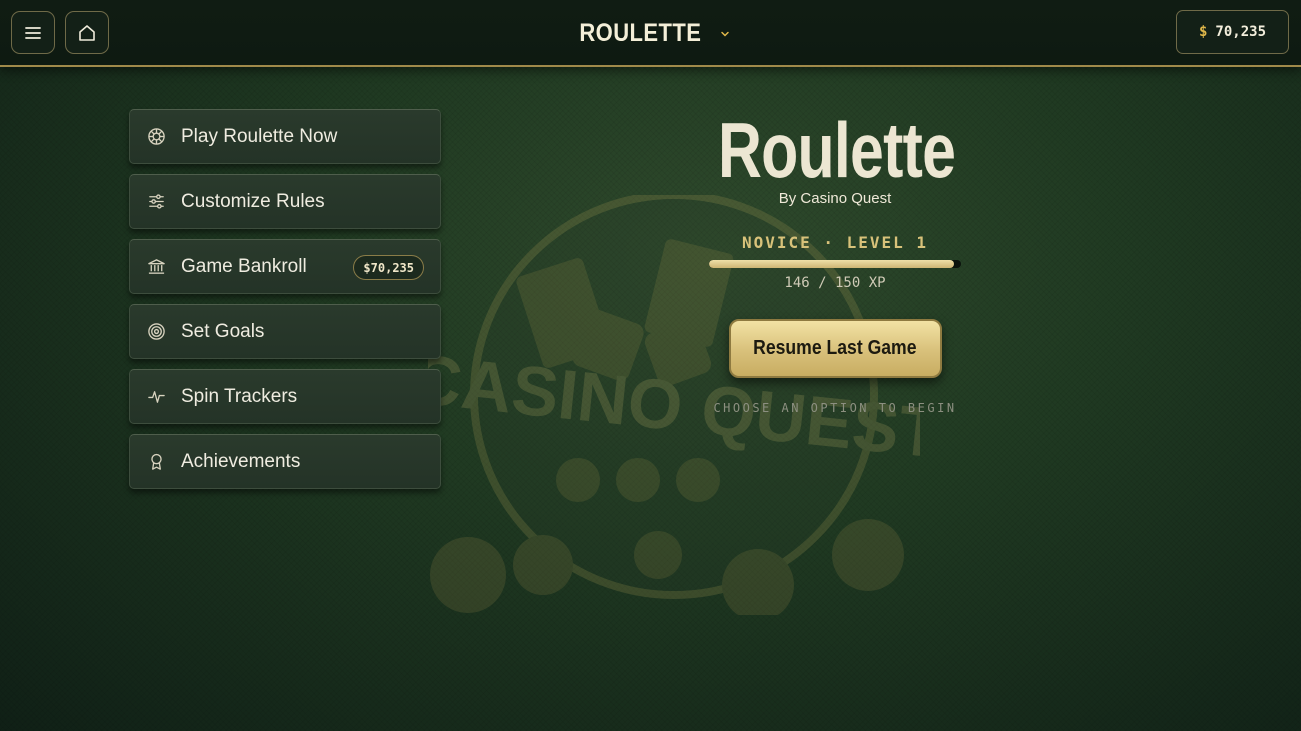 The height and width of the screenshot is (731, 1301). I want to click on sliders-icon, so click(156, 201).